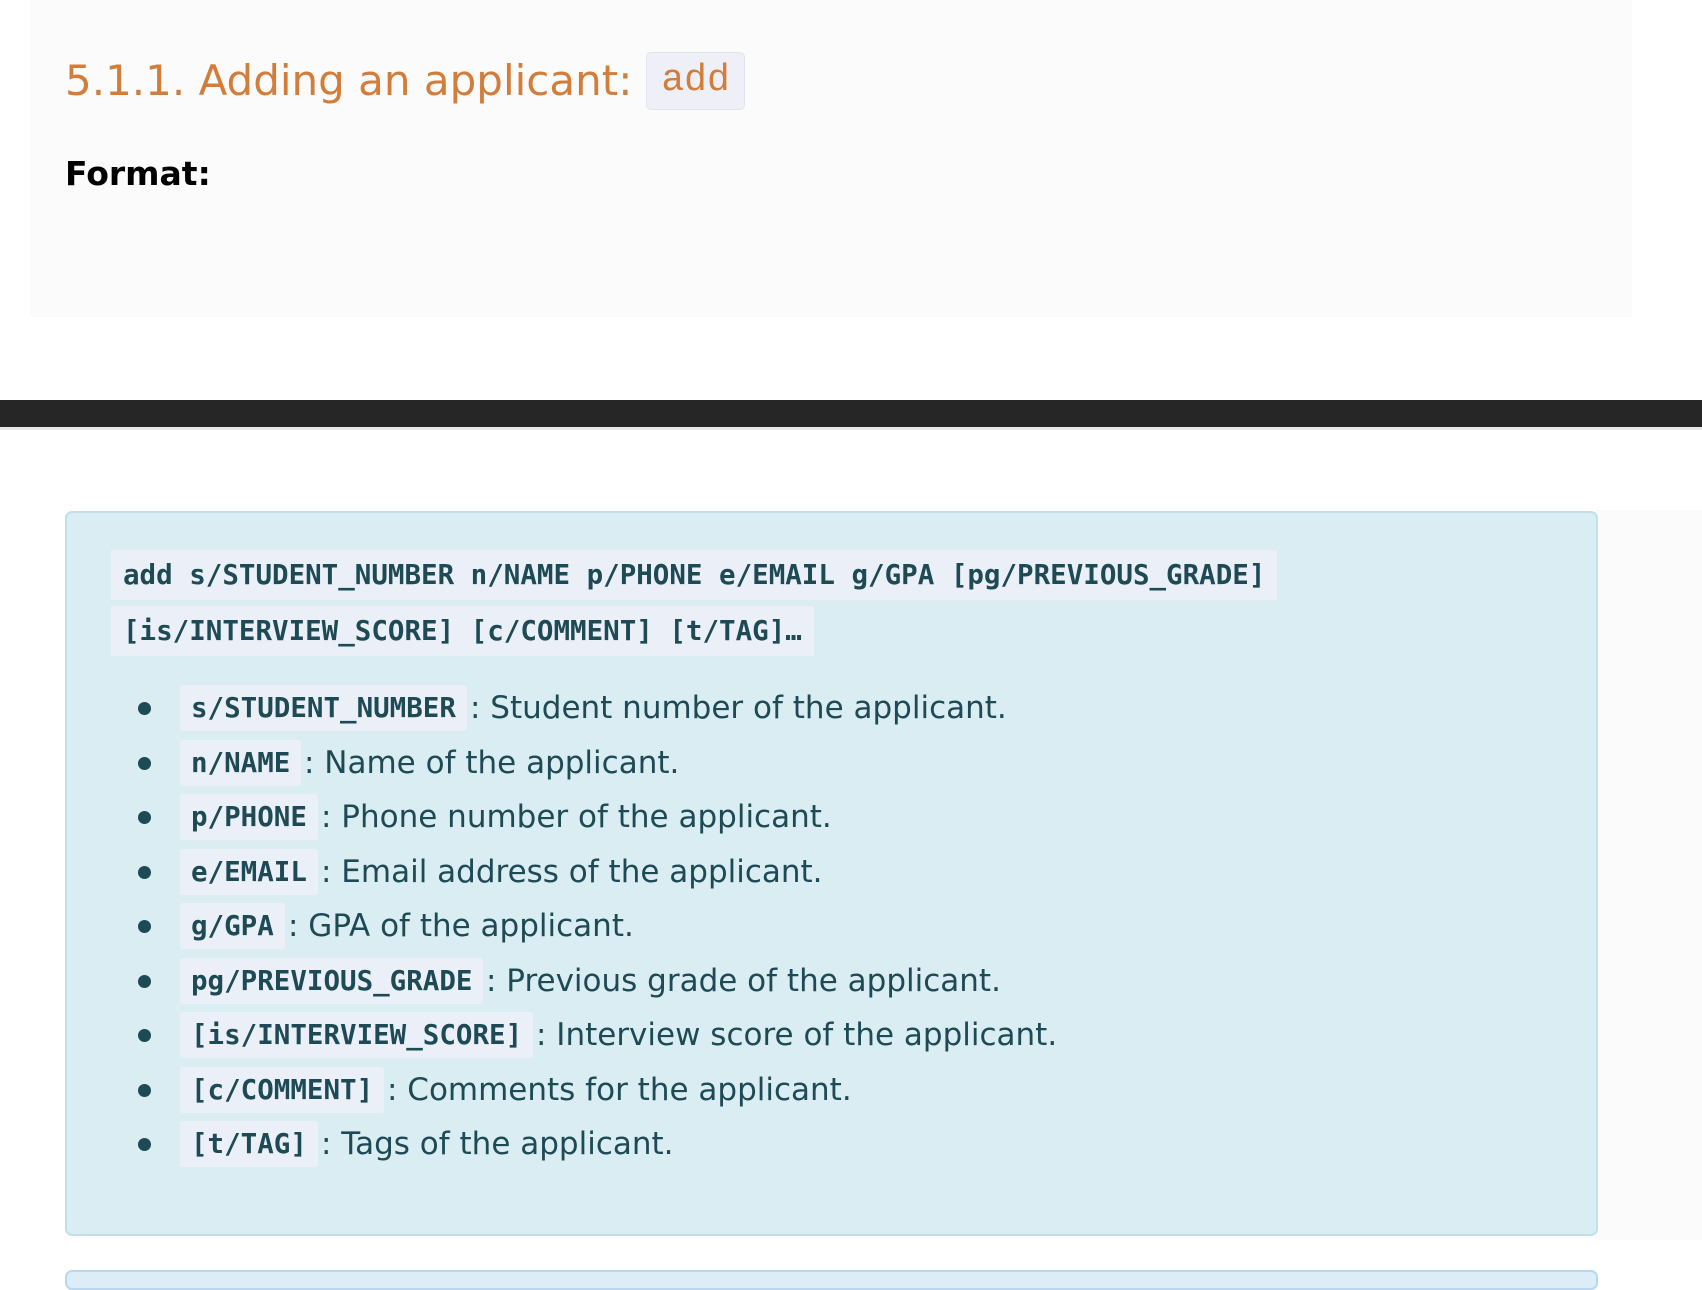 This screenshot has height=1290, width=1702. What do you see at coordinates (619, 1089) in the screenshot?
I see `param-description: : Comments for the applicant.` at bounding box center [619, 1089].